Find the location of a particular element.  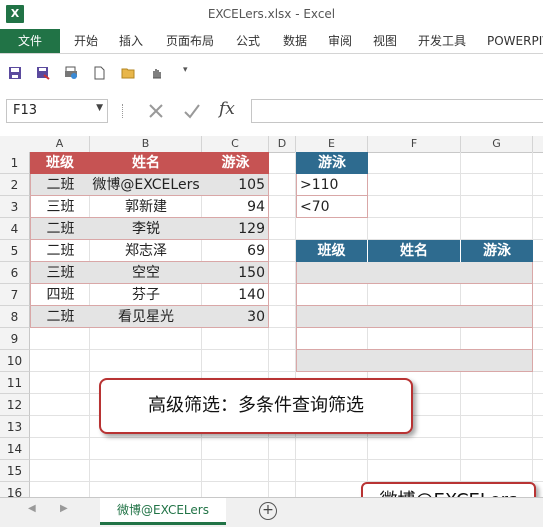

row-header: 3 is located at coordinates (15, 207).